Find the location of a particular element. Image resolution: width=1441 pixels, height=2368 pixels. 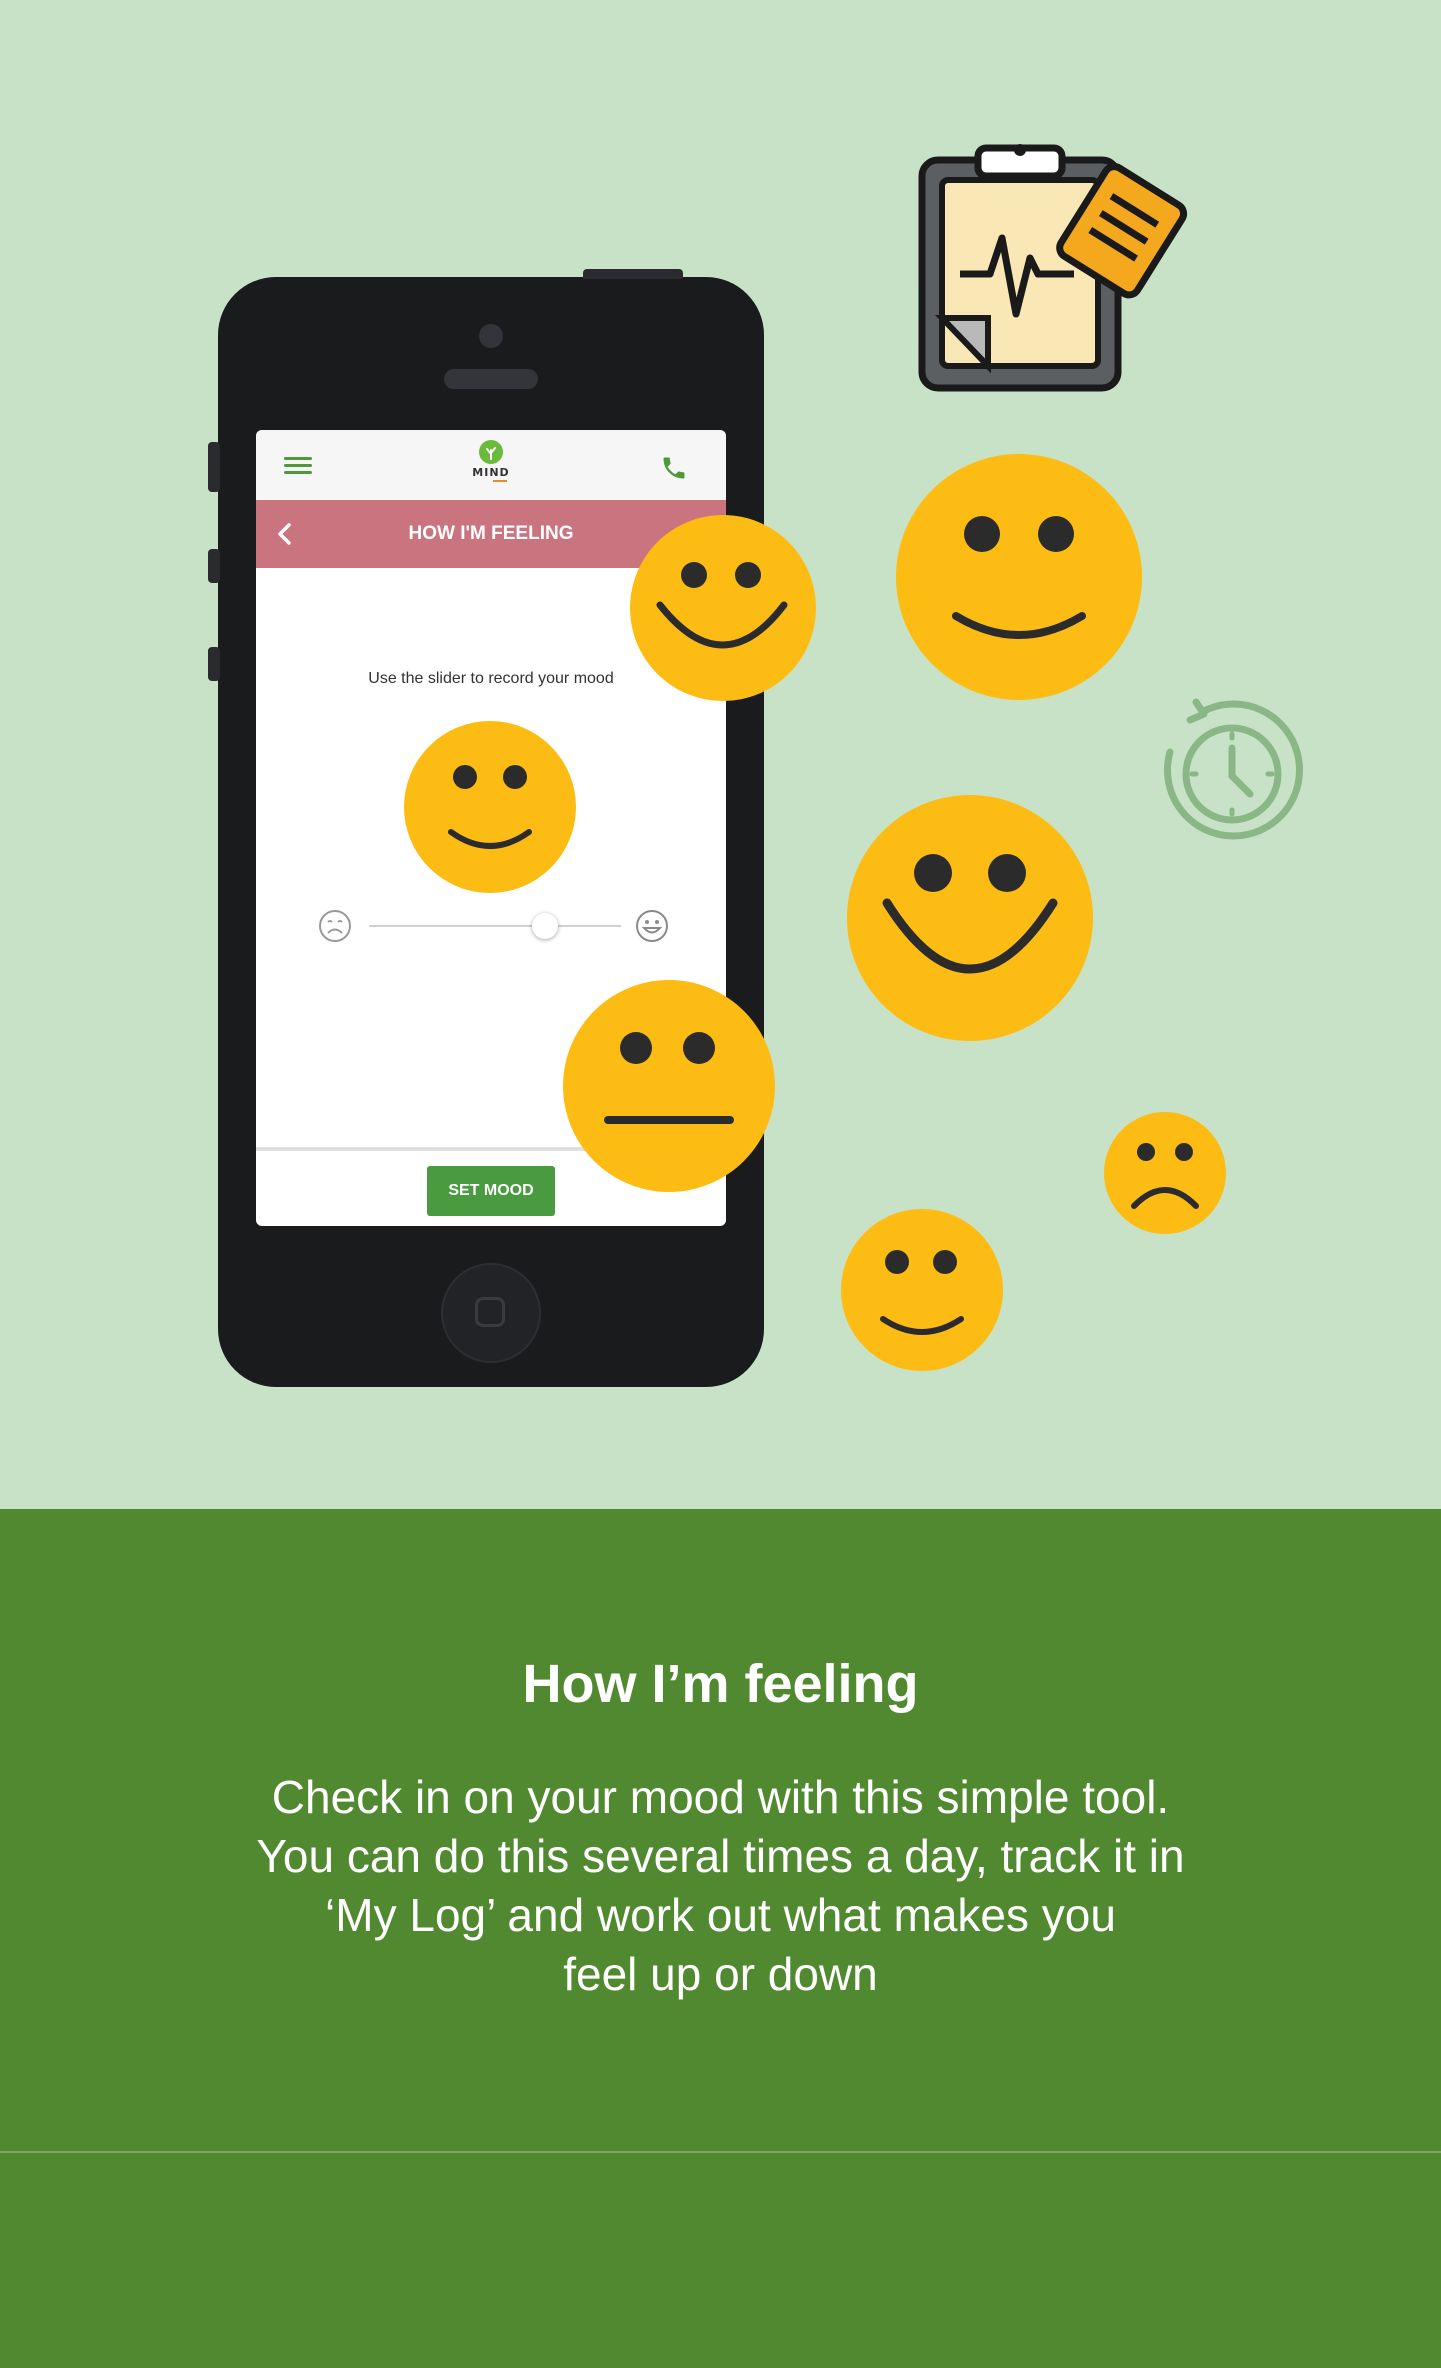

clipboard-heartbeat-icon is located at coordinates (1053, 268).